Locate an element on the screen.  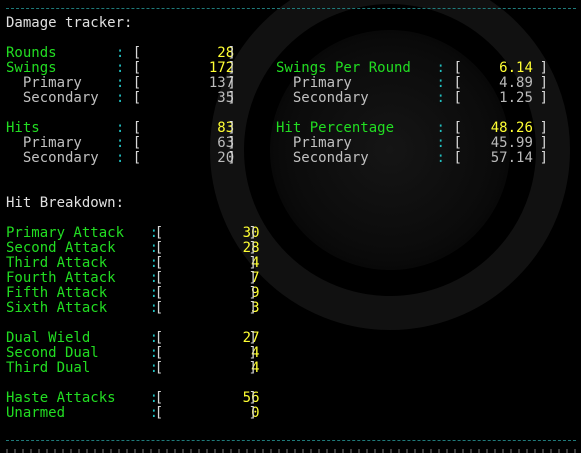
stat-label: Hits is located at coordinates (23, 128).